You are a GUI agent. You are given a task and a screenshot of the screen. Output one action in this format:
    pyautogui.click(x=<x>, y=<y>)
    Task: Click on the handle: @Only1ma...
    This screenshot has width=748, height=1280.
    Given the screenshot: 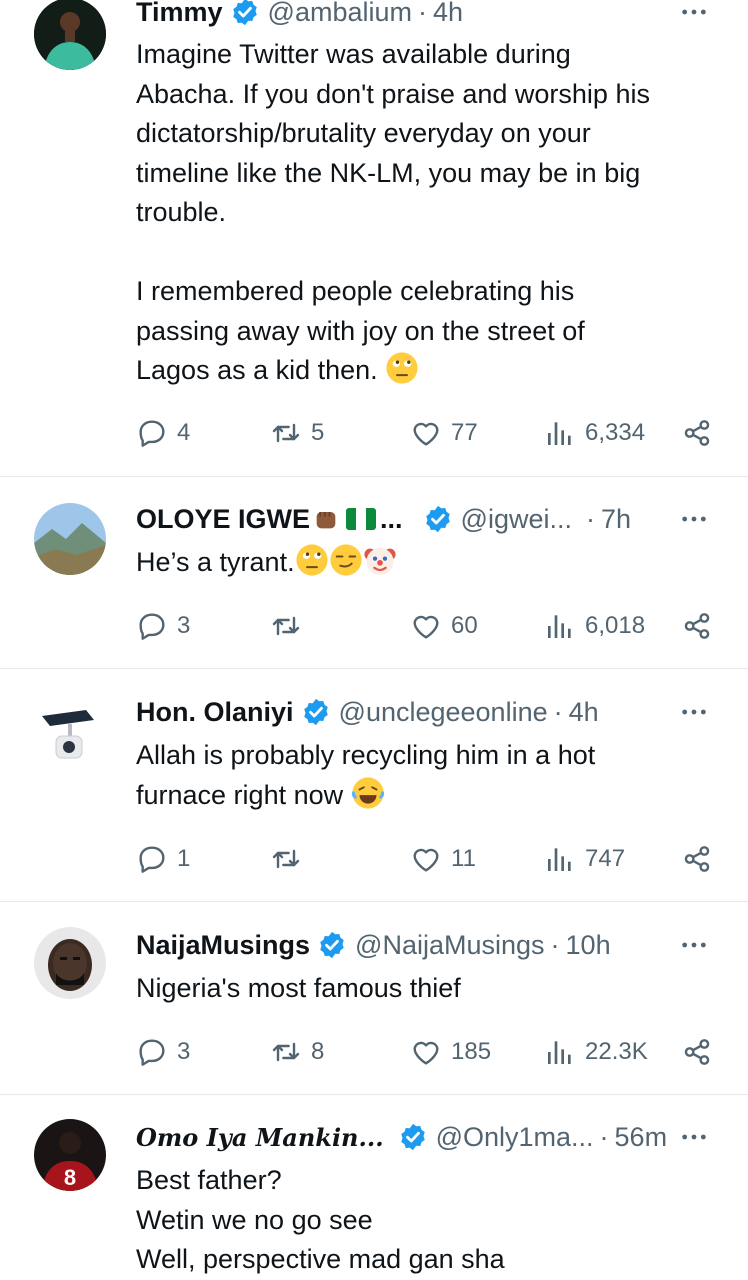 What is the action you would take?
    pyautogui.click(x=515, y=1137)
    